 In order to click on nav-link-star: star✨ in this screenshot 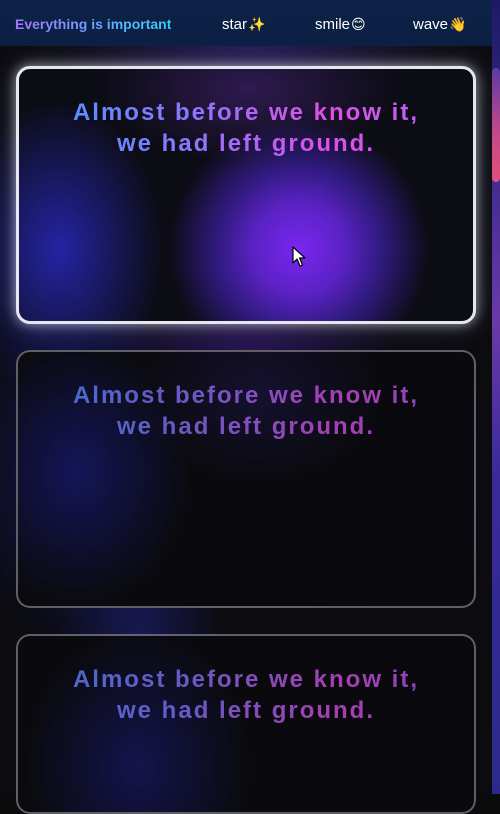, I will do `click(243, 24)`.